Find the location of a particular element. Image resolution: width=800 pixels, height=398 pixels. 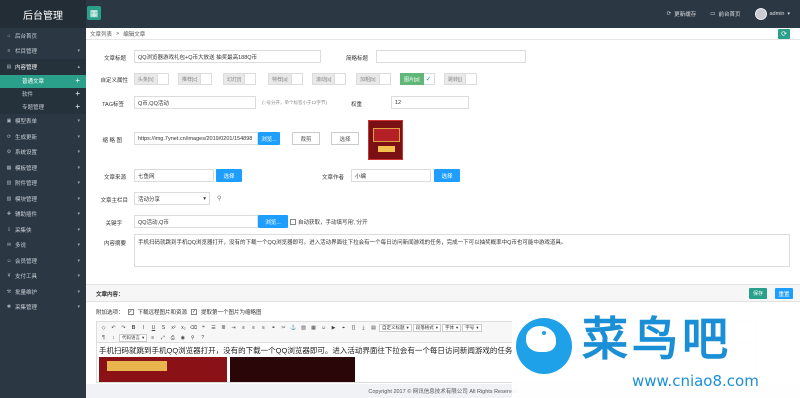

breadcrumb-article-list: 文章列表 is located at coordinates (101, 34).